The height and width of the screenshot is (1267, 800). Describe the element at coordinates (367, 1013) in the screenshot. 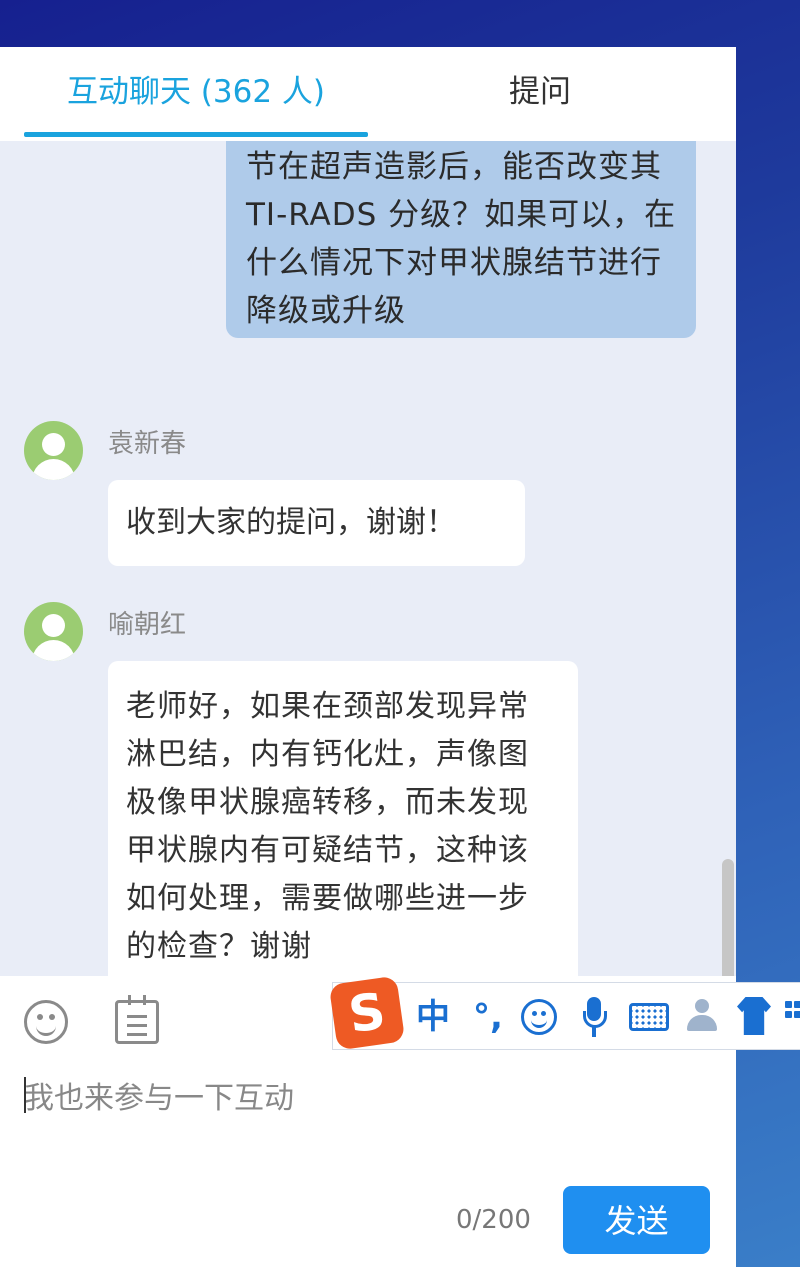

I see `sogou-logo-icon: S` at that location.